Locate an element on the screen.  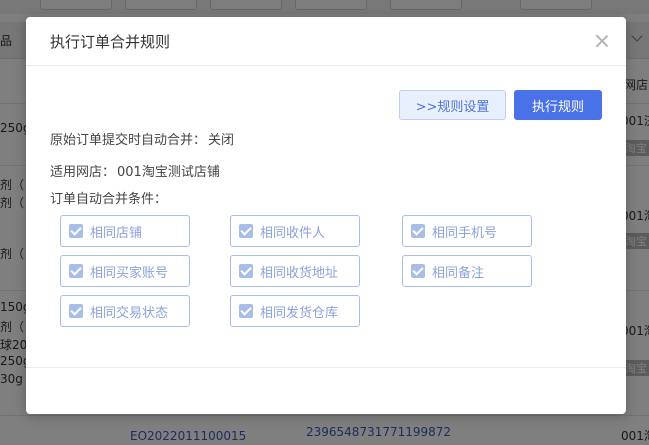
condition-label: 相同收件人 is located at coordinates (293, 233).